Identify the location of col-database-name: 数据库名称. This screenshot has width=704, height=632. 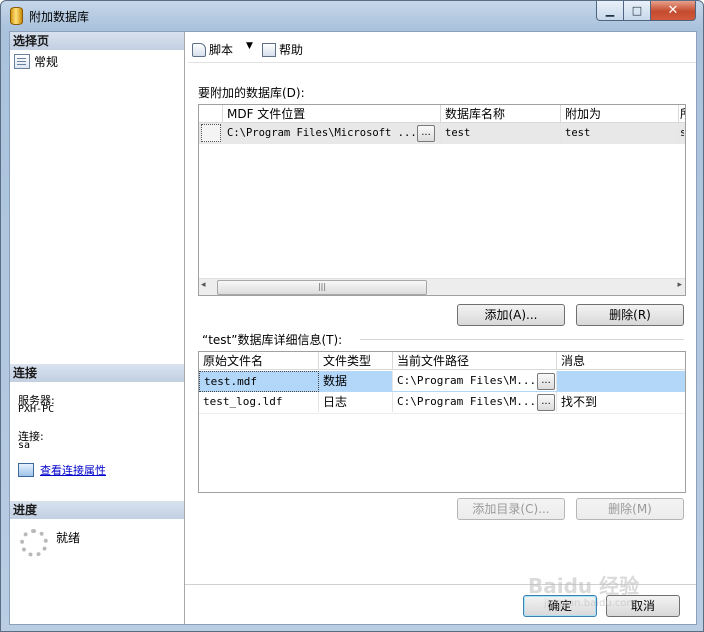
(501, 114).